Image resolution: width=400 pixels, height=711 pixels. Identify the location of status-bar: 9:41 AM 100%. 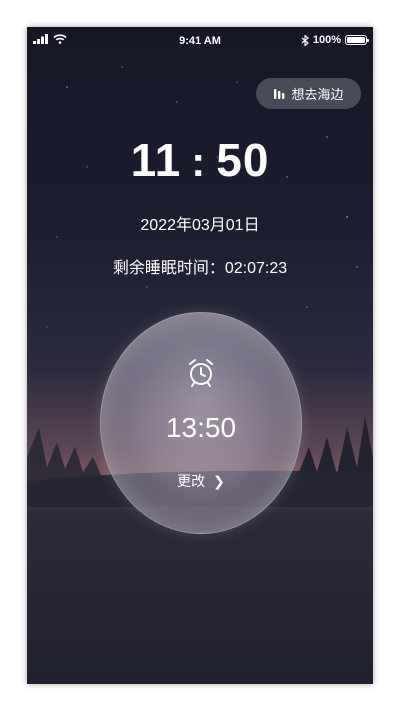
(200, 40).